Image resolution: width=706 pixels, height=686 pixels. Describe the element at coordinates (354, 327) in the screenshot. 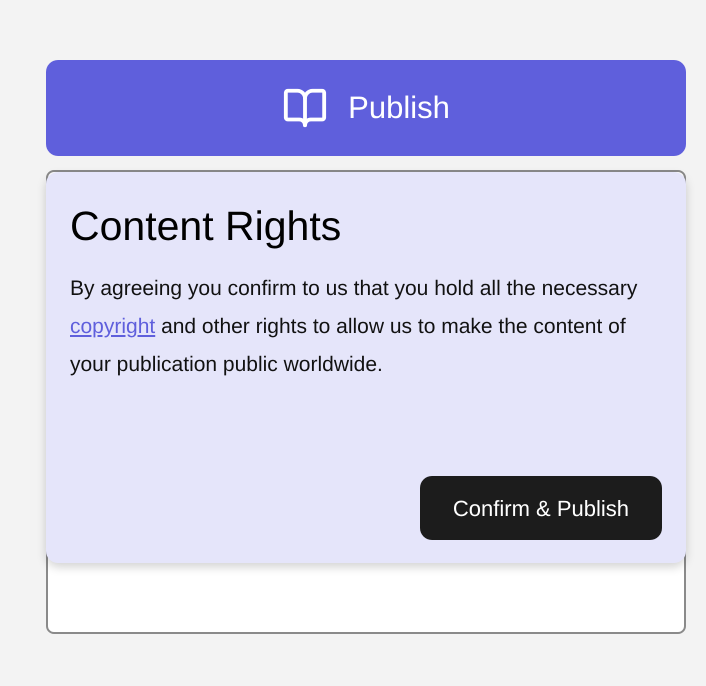

I see `rights-text: By agreeing you confirm to us that you hold all the necessary copyright and other rights to allow us to make the content of your publication public worldwide.` at that location.